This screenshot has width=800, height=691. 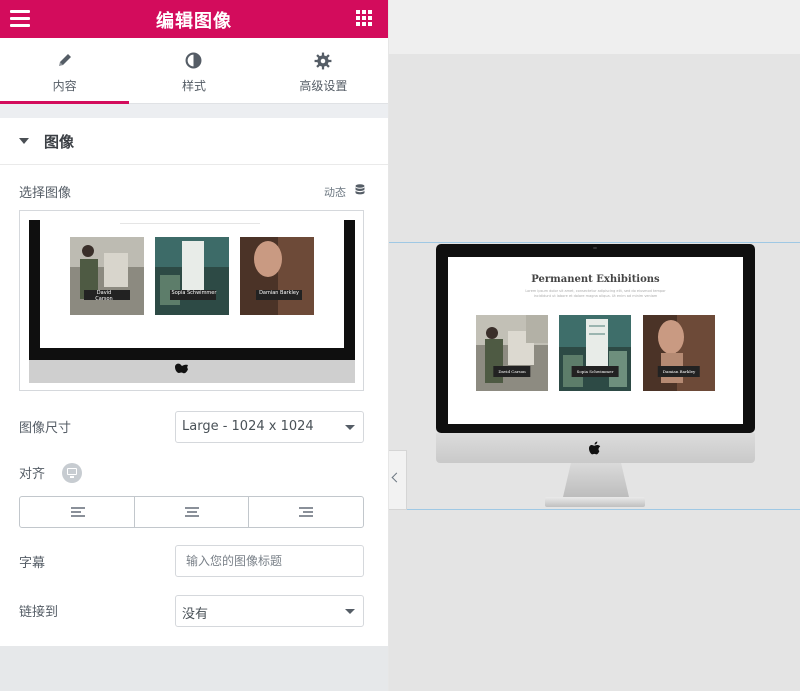 What do you see at coordinates (32, 563) in the screenshot?
I see `caption-label: 字幕` at bounding box center [32, 563].